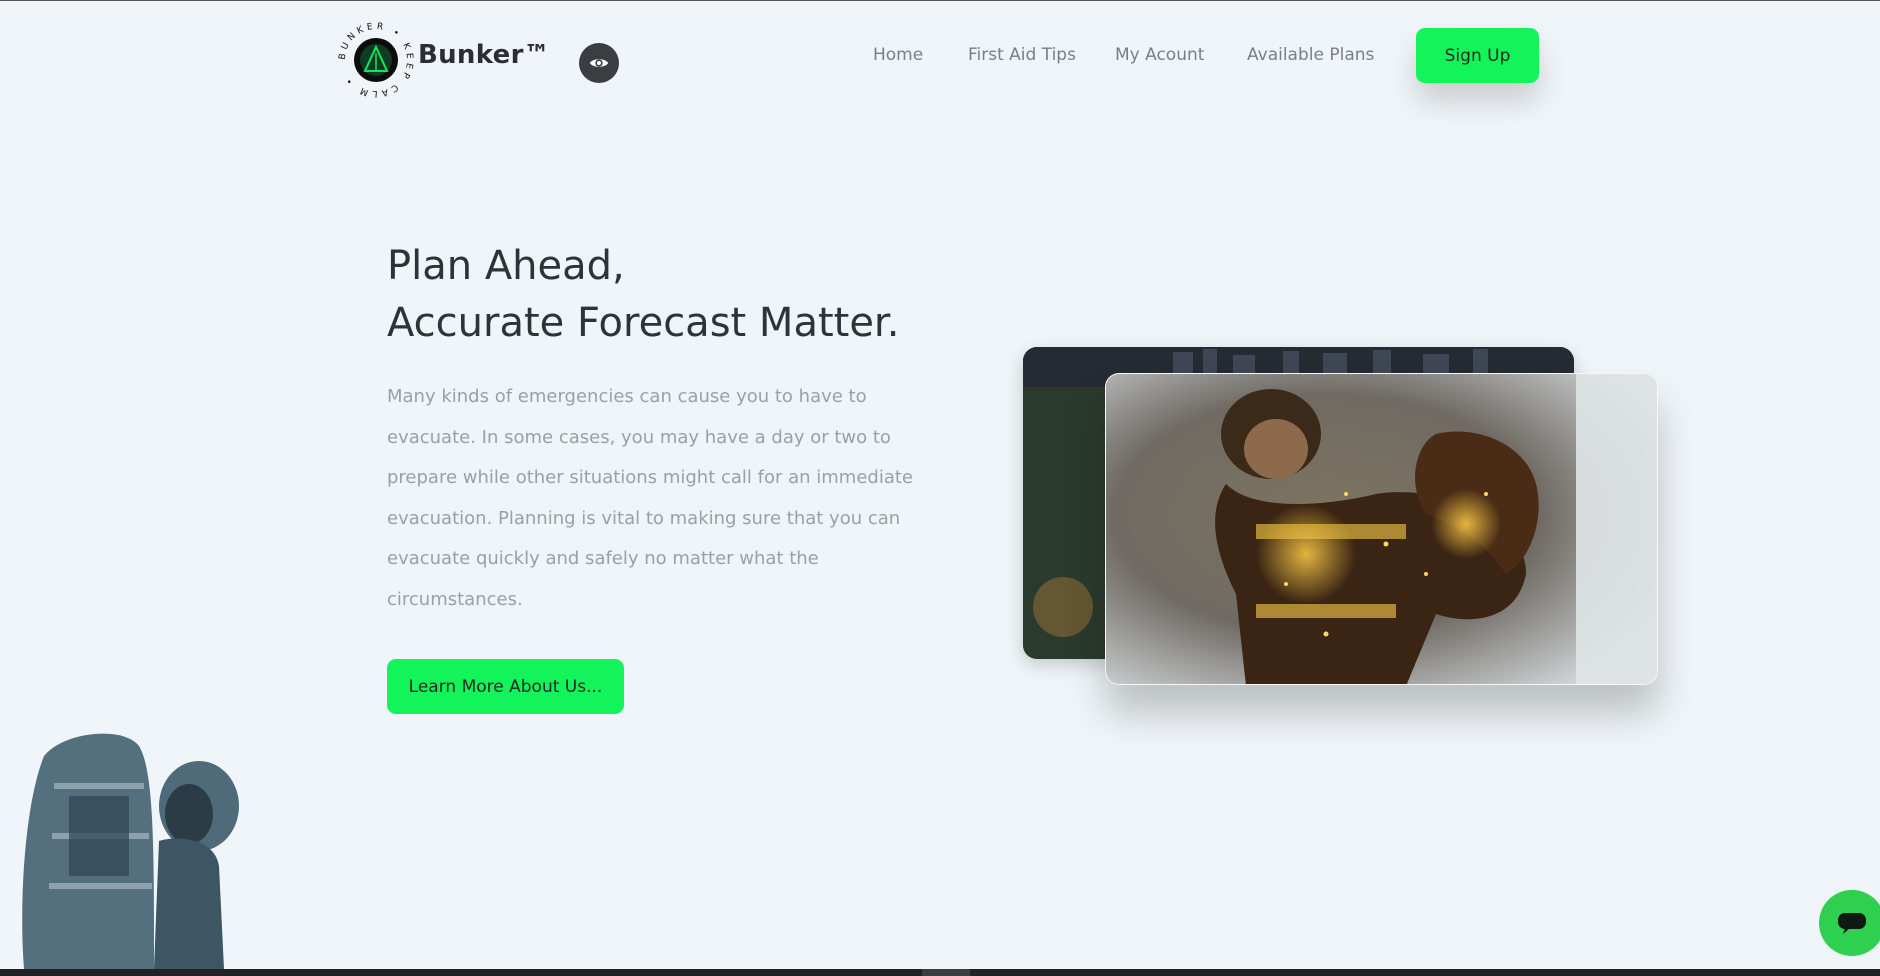 This screenshot has width=1880, height=976. Describe the element at coordinates (129, 847) in the screenshot. I see `hiker-illustration` at that location.